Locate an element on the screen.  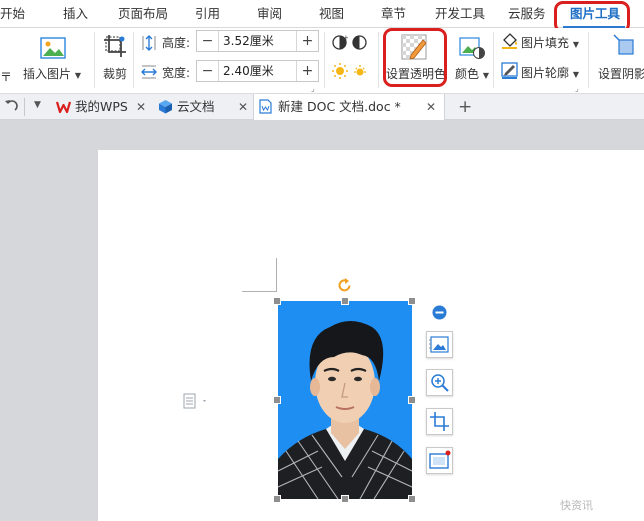
frame-icon is located at coordinates (440, 459).